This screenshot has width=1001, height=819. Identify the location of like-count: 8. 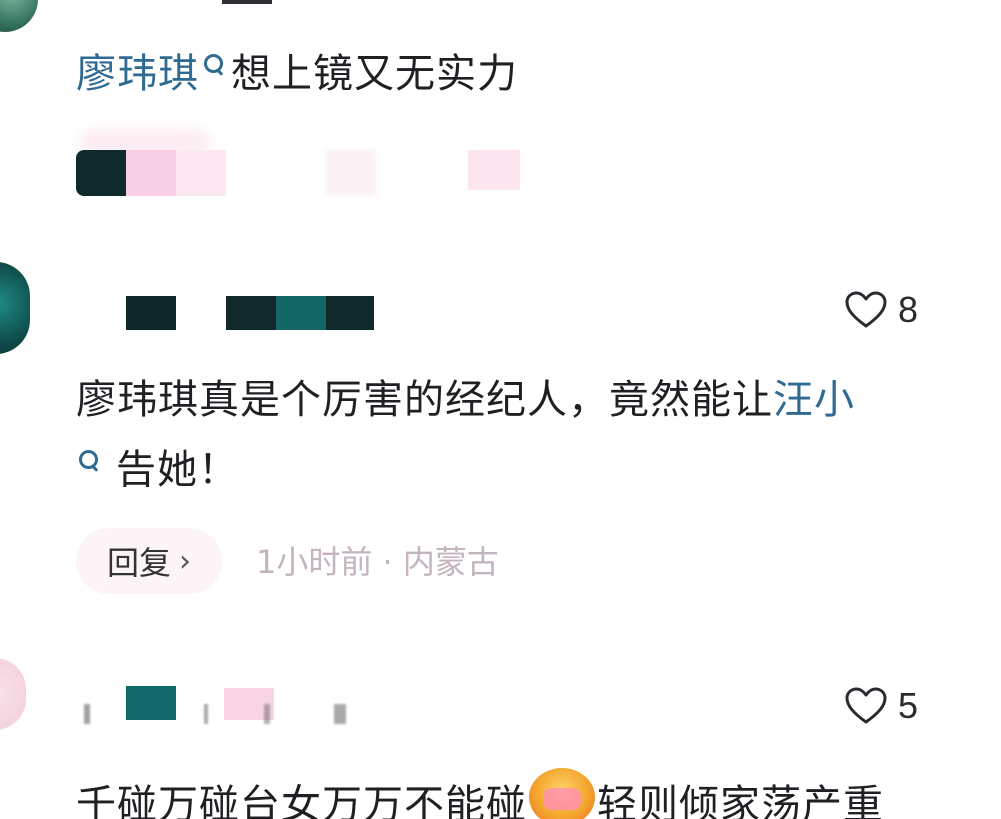
(908, 309).